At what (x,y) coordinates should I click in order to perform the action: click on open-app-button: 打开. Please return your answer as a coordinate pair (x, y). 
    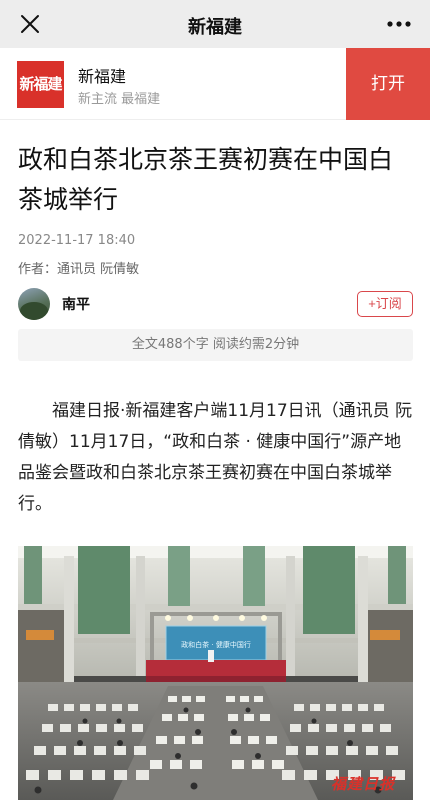
    Looking at the image, I should click on (388, 84).